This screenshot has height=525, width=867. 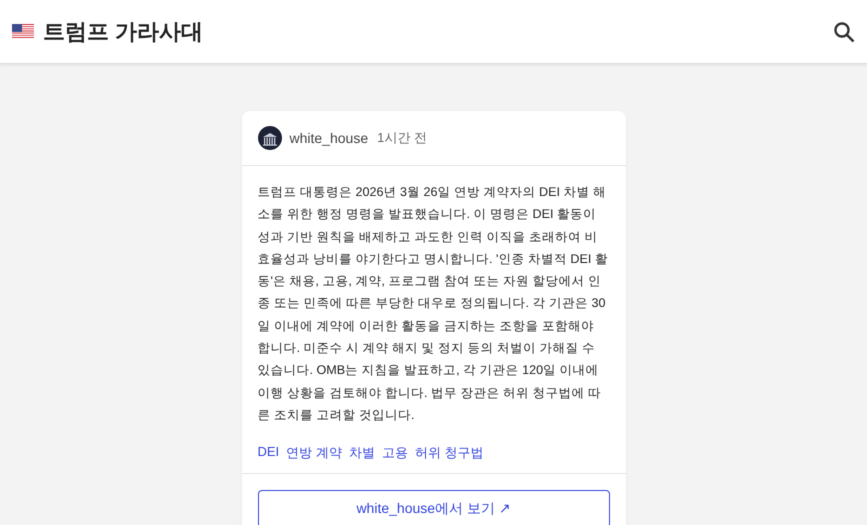 I want to click on tag-link: DEI, so click(x=269, y=453).